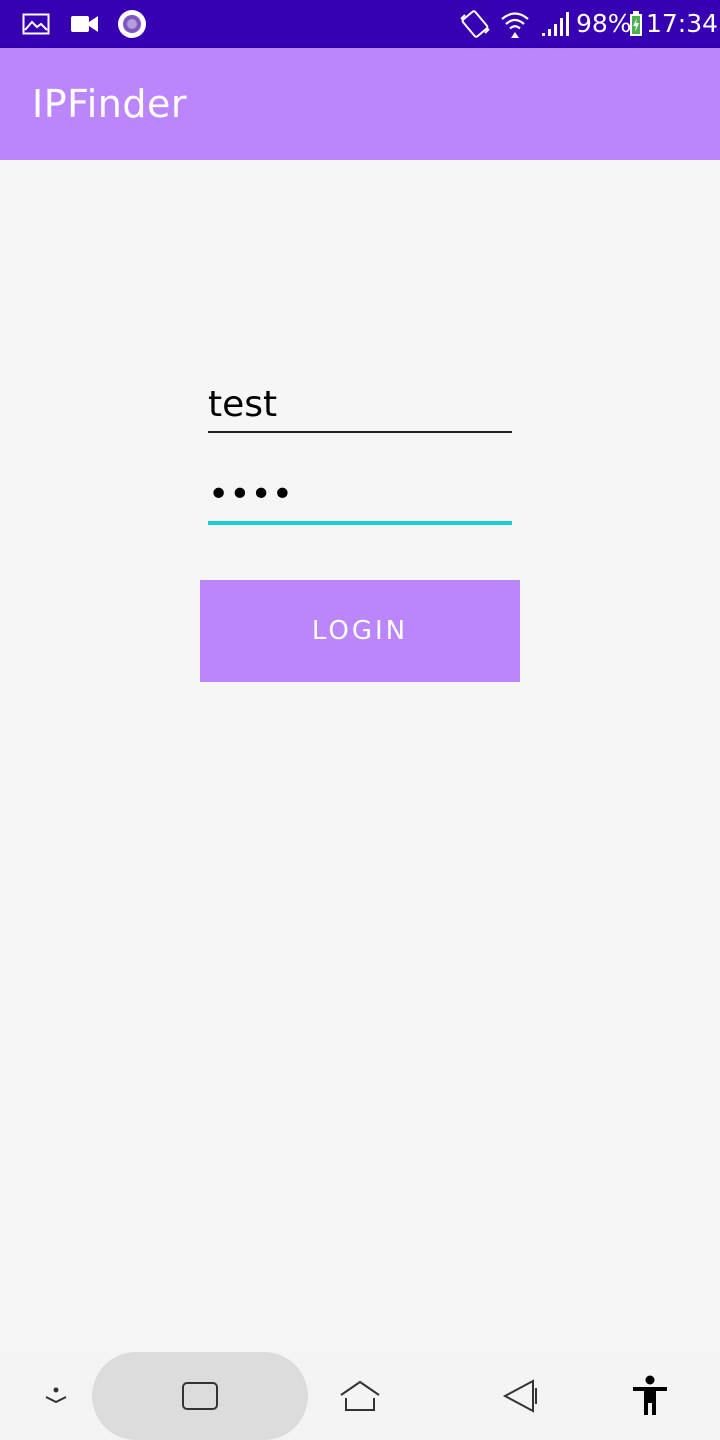 The height and width of the screenshot is (1440, 720). What do you see at coordinates (682, 23) in the screenshot?
I see `clock: 17:34` at bounding box center [682, 23].